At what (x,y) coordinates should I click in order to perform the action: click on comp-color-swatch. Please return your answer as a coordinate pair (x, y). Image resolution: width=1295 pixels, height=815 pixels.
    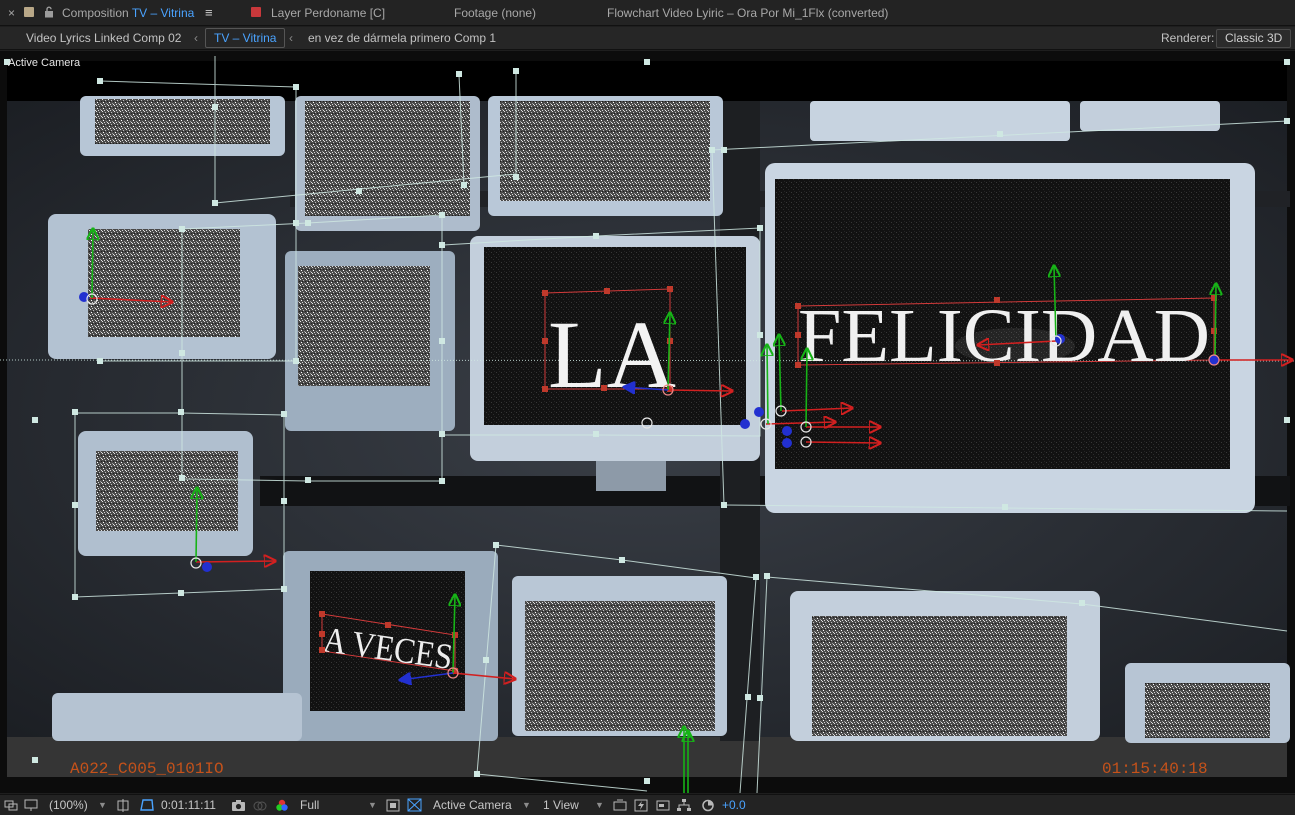
    Looking at the image, I should click on (29, 12).